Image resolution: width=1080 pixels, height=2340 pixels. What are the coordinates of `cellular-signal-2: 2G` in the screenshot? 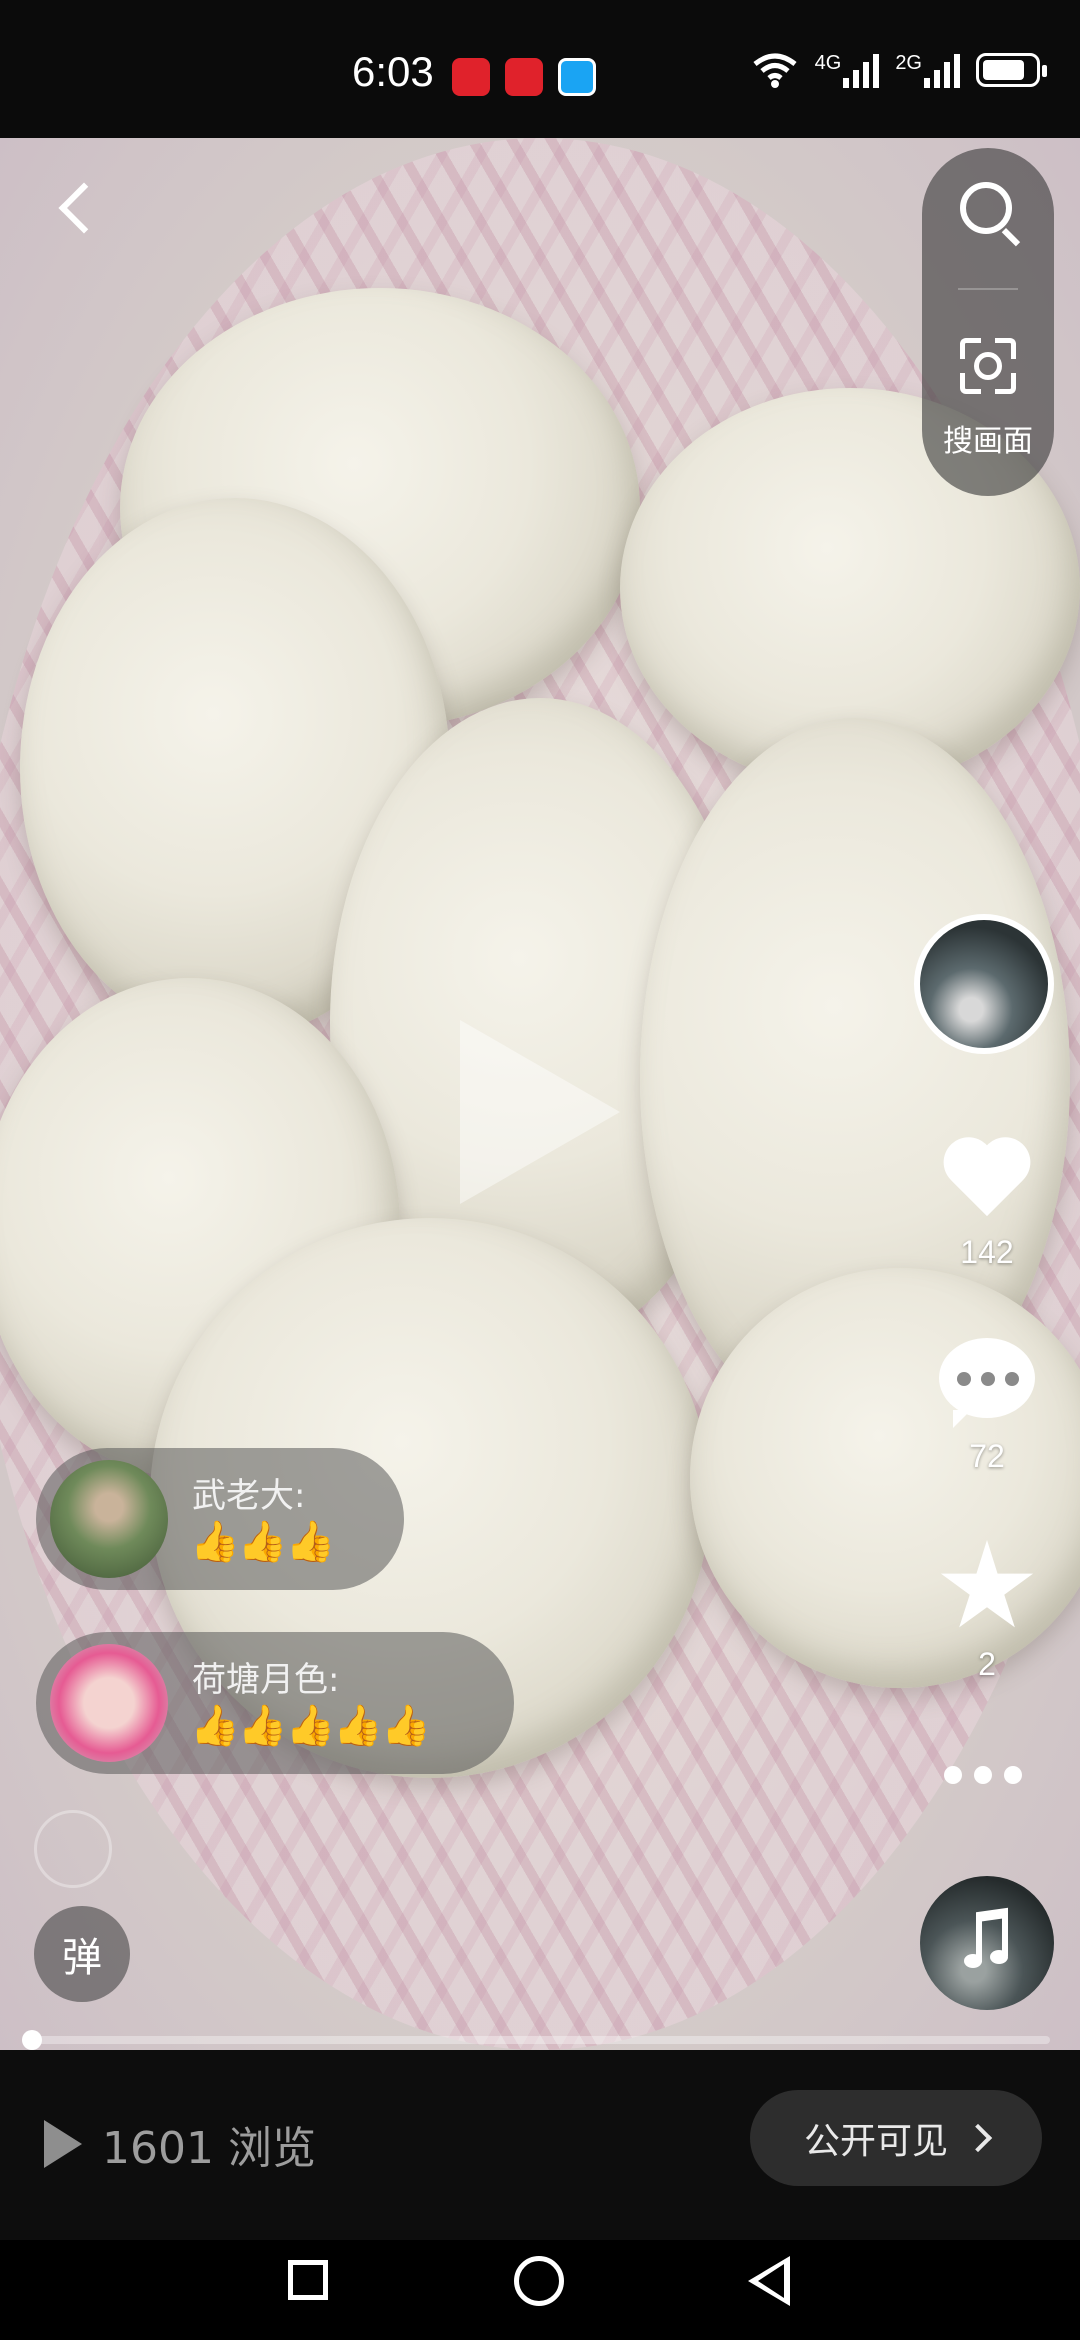 It's located at (927, 70).